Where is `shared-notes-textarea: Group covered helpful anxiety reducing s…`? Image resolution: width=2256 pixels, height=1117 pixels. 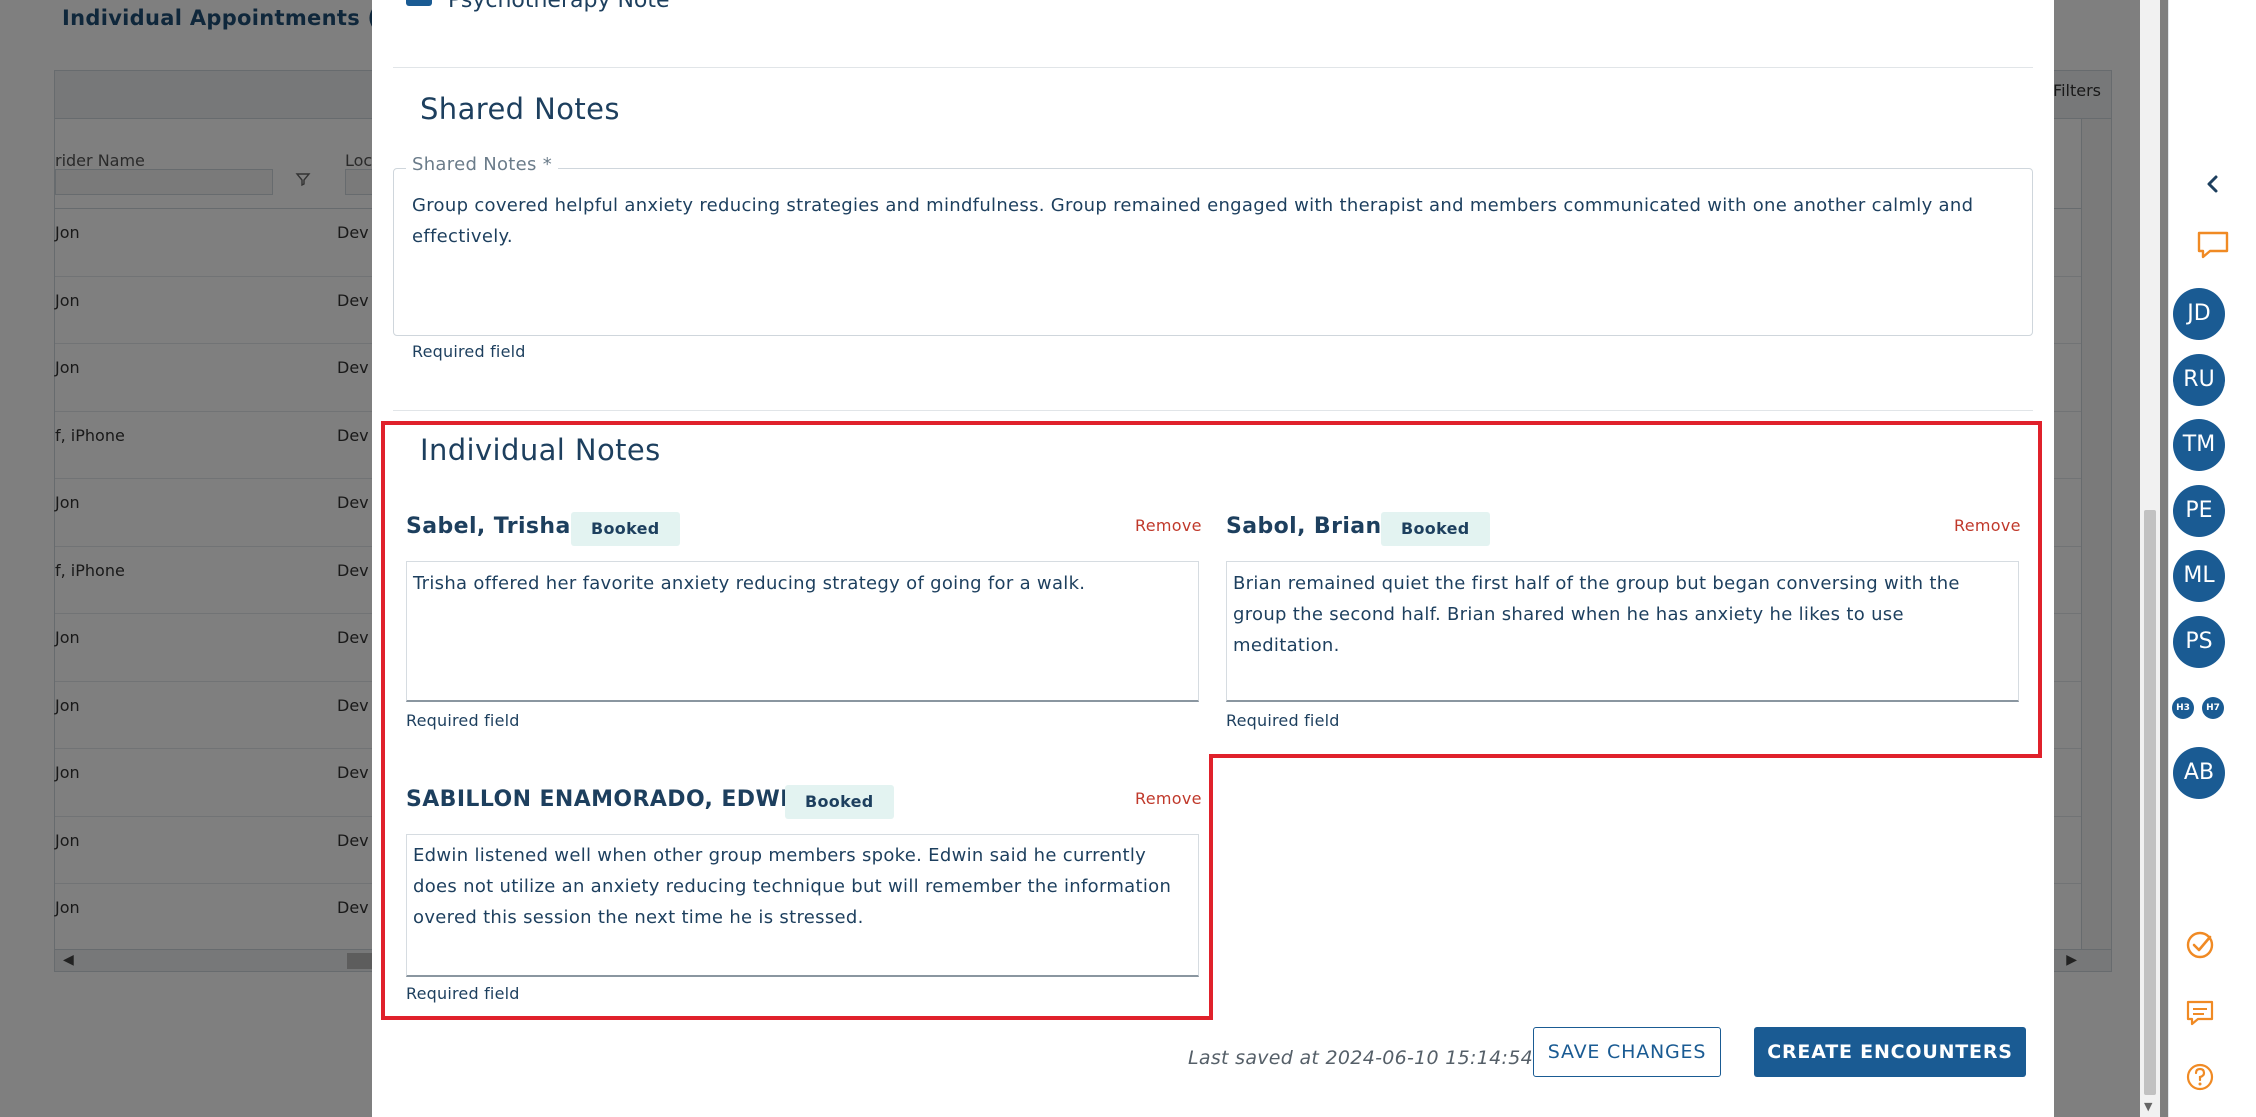 shared-notes-textarea: Group covered helpful anxiety reducing s… is located at coordinates (1212, 221).